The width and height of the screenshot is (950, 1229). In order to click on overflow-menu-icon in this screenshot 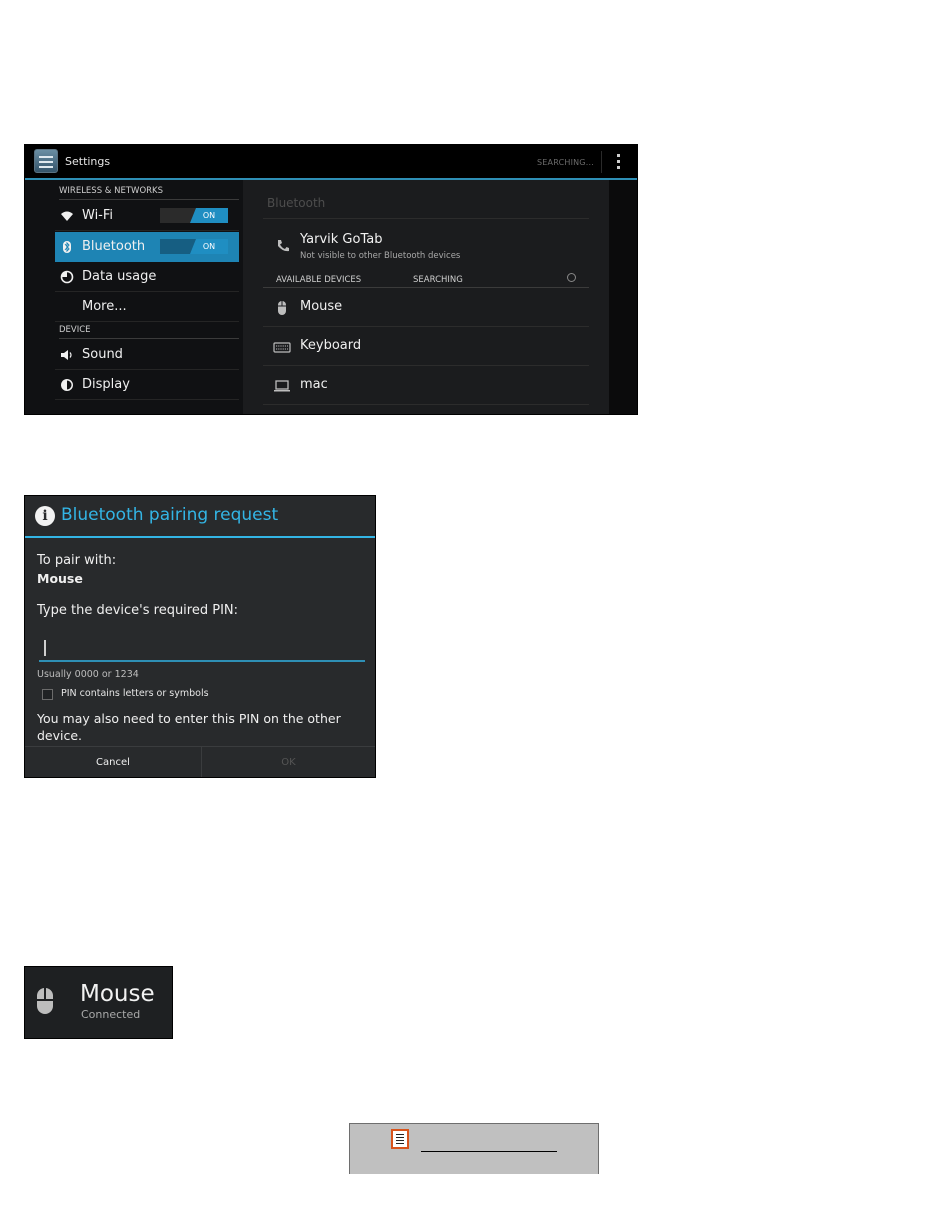, I will do `click(619, 162)`.